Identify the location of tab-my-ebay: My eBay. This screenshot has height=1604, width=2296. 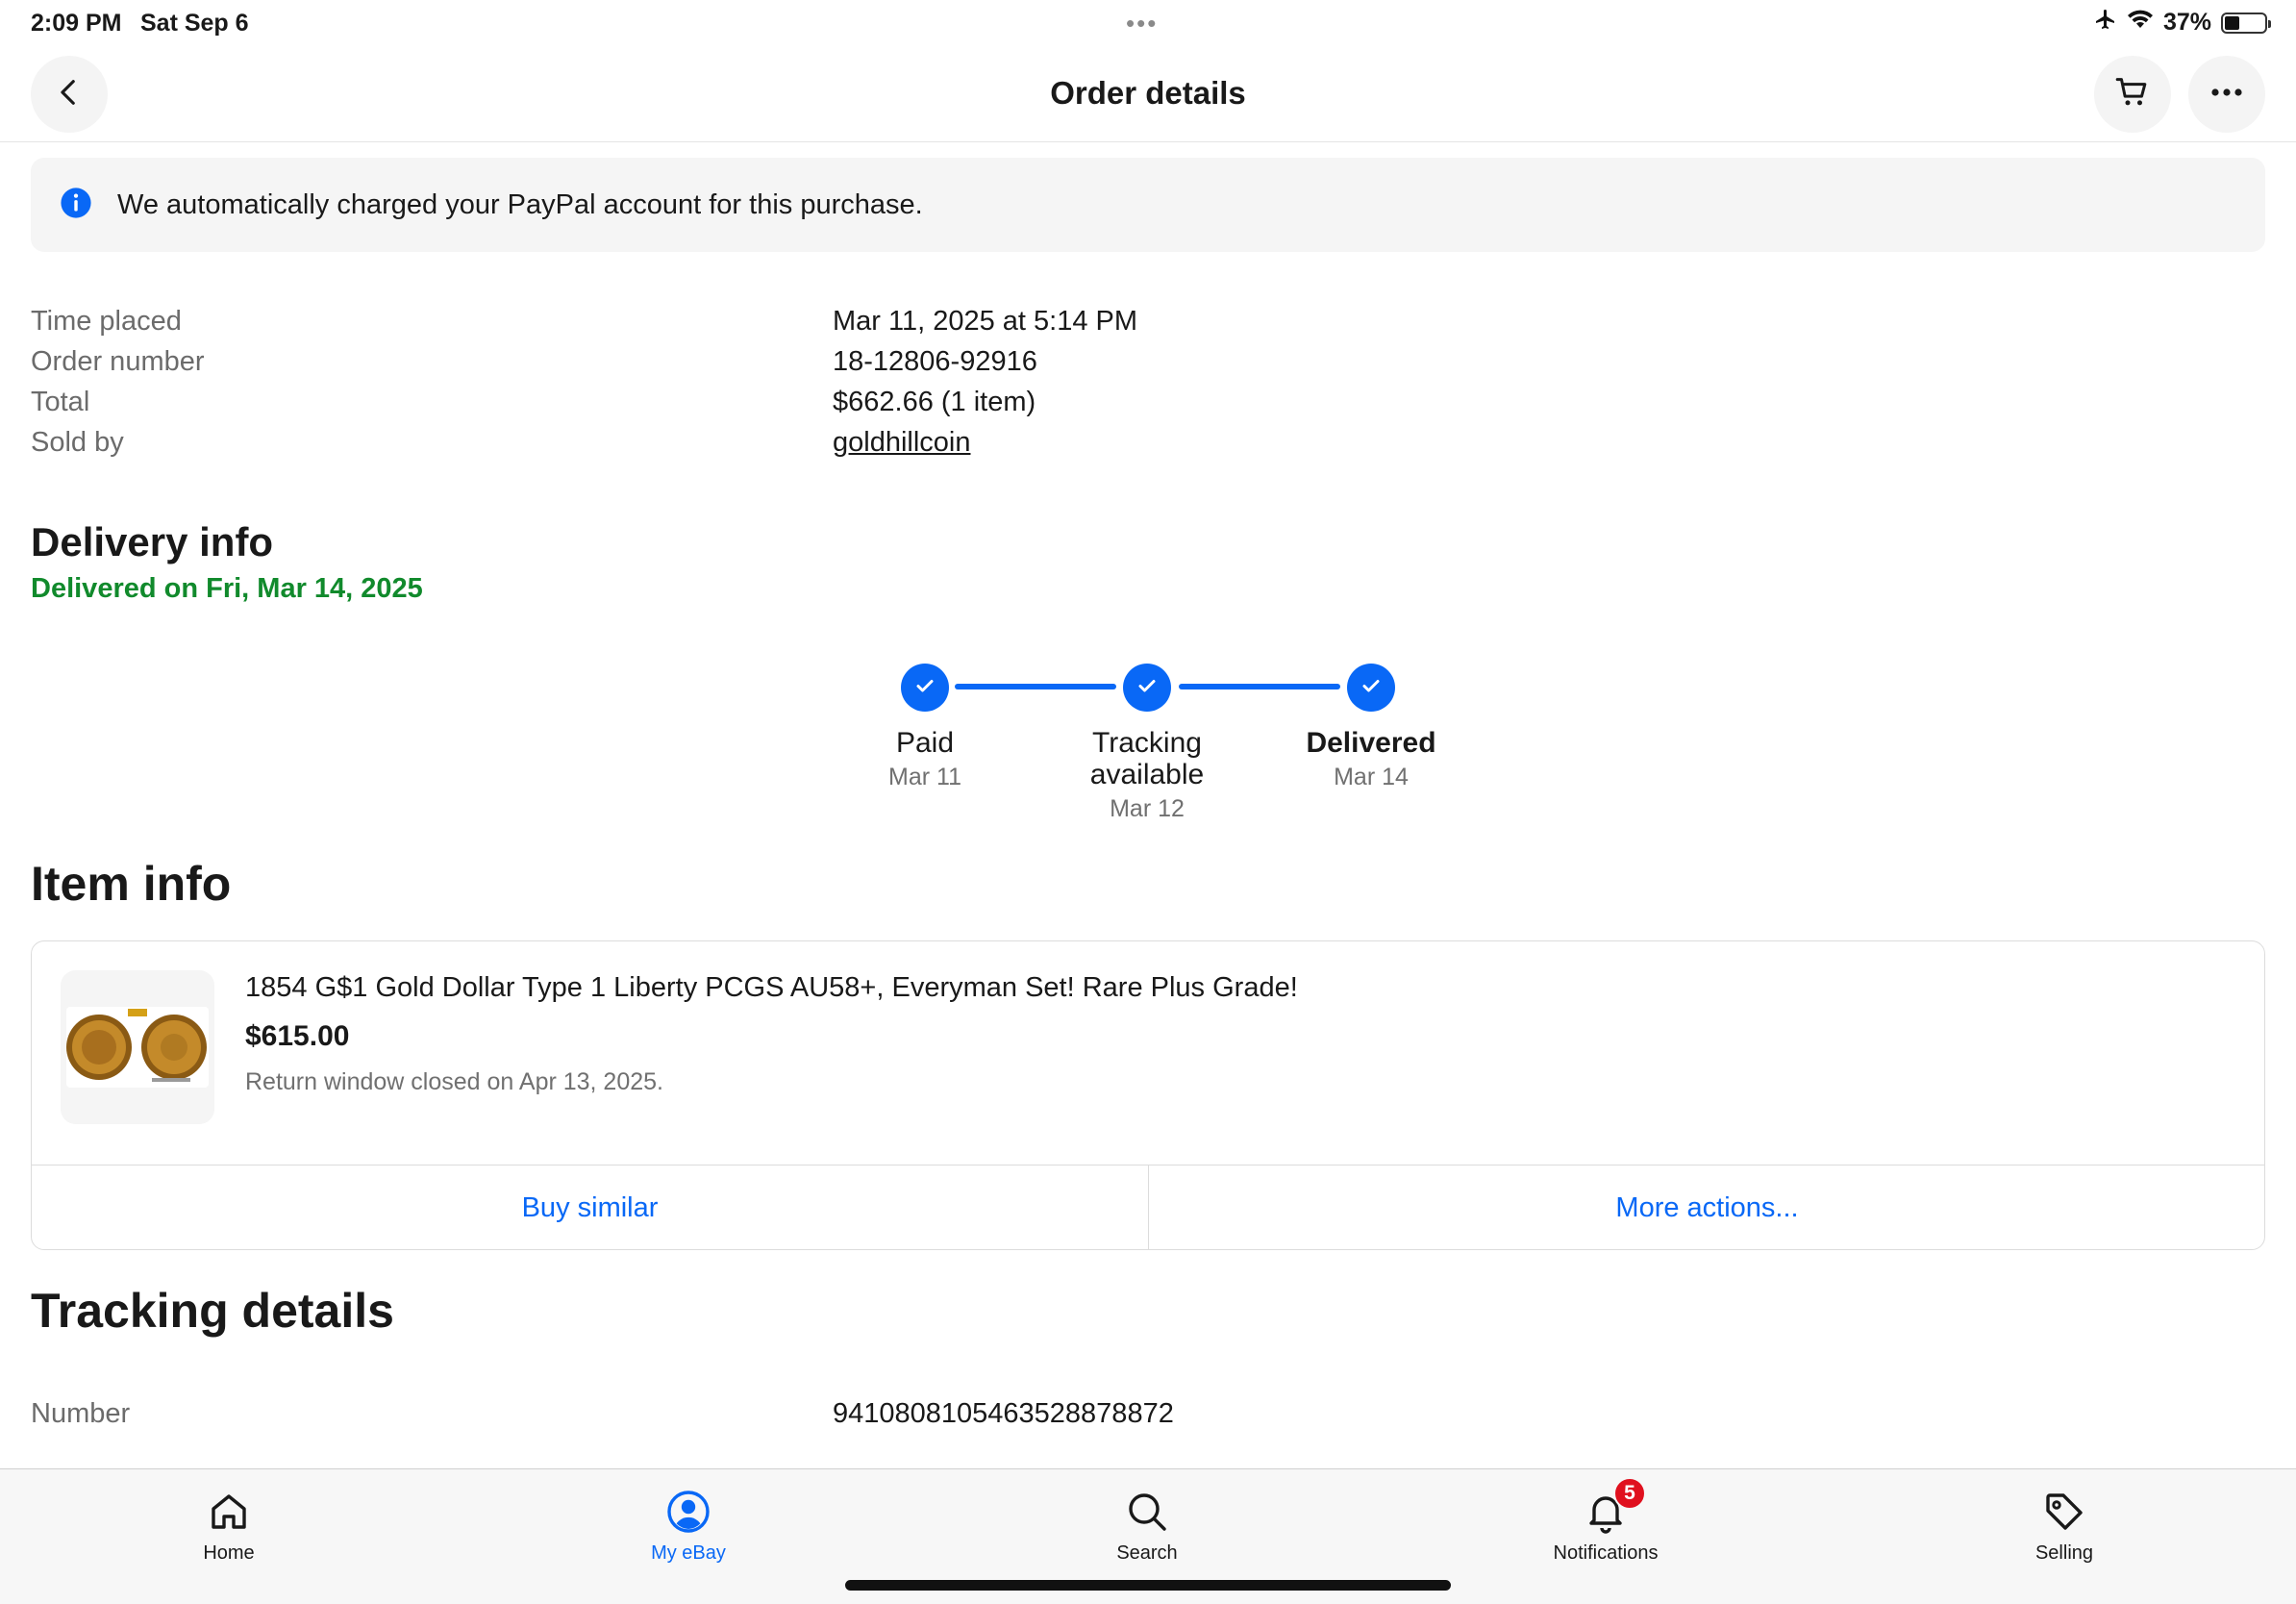
(688, 1527).